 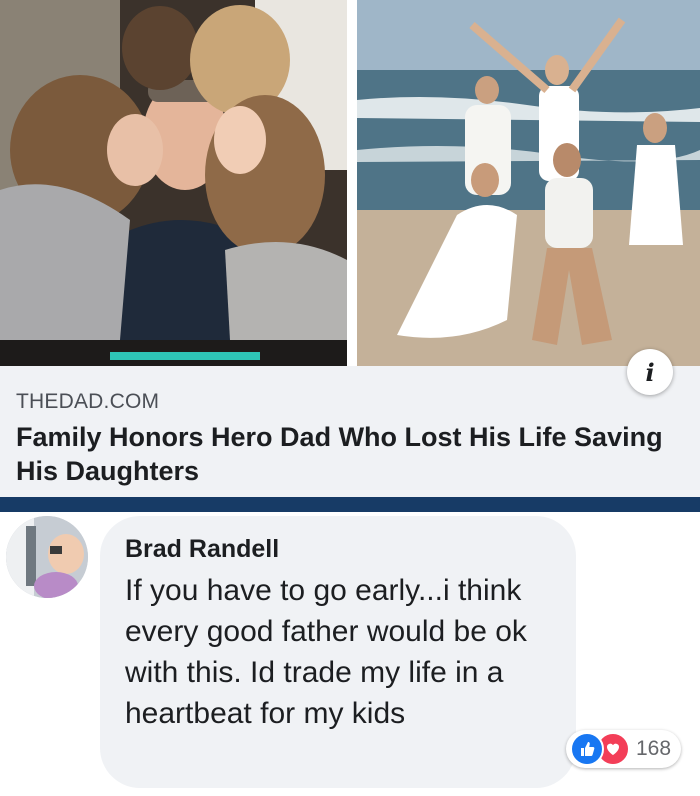 What do you see at coordinates (624, 749) in the screenshot?
I see `reaction-summary: 168` at bounding box center [624, 749].